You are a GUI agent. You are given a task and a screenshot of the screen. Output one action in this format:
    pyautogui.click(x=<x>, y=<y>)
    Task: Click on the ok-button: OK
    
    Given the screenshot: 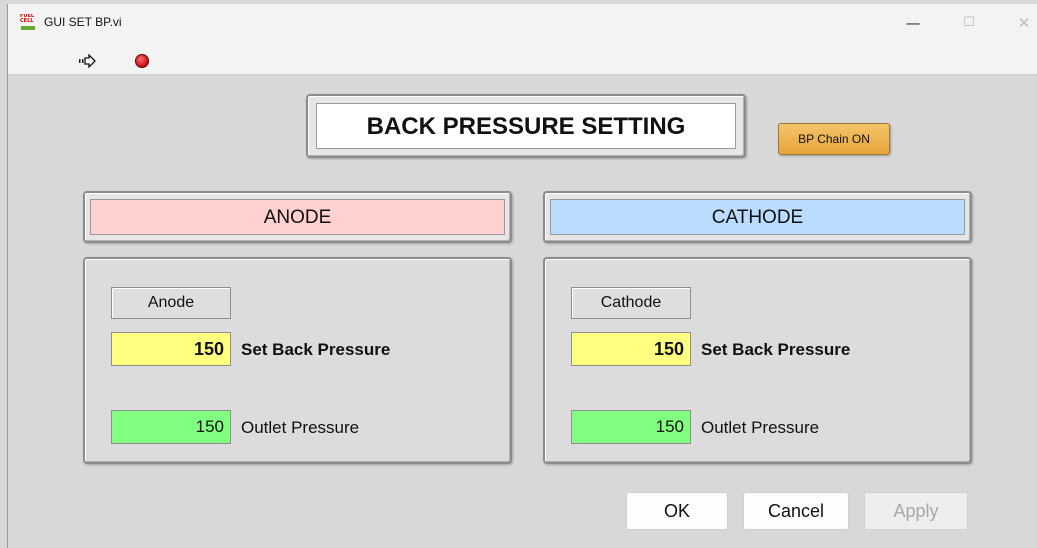 What is the action you would take?
    pyautogui.click(x=677, y=511)
    